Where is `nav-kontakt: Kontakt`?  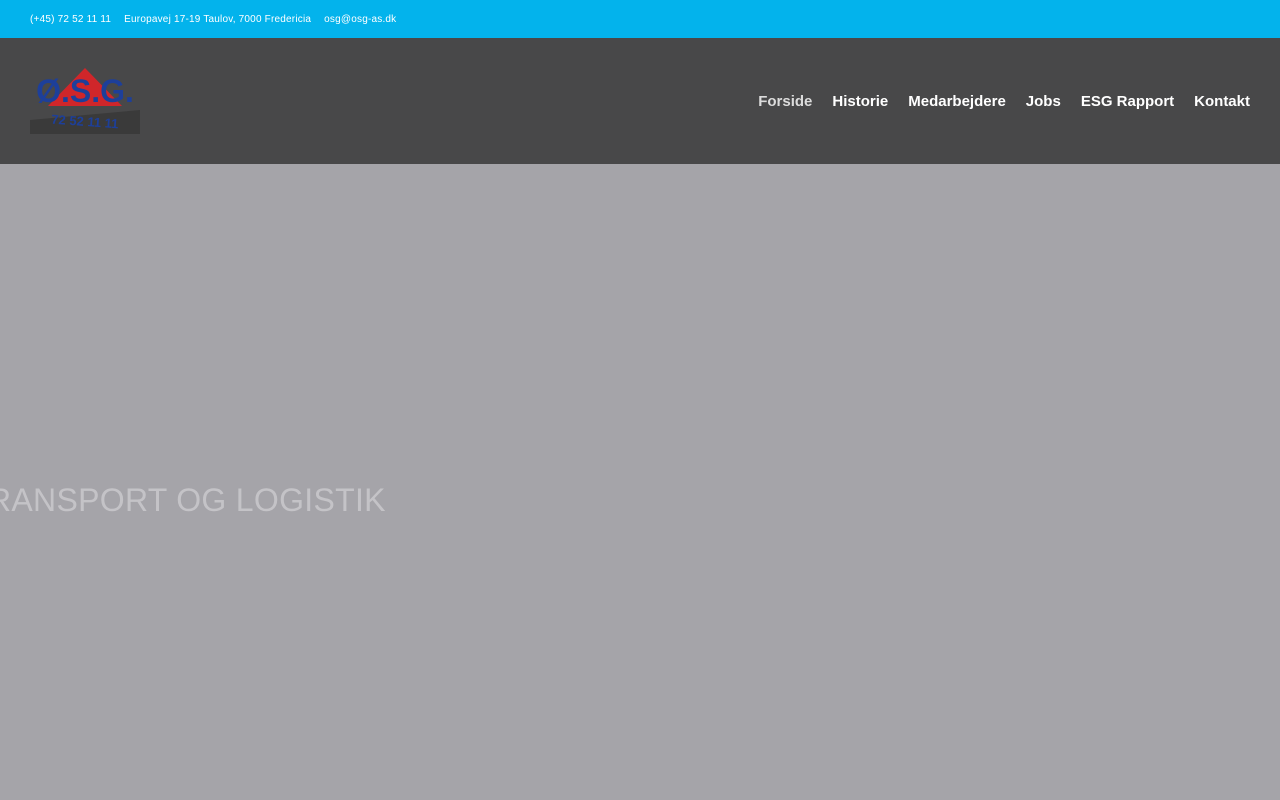
nav-kontakt: Kontakt is located at coordinates (1222, 101).